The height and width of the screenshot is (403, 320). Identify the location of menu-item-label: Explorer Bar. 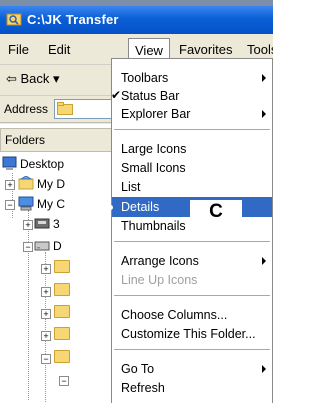
(156, 114).